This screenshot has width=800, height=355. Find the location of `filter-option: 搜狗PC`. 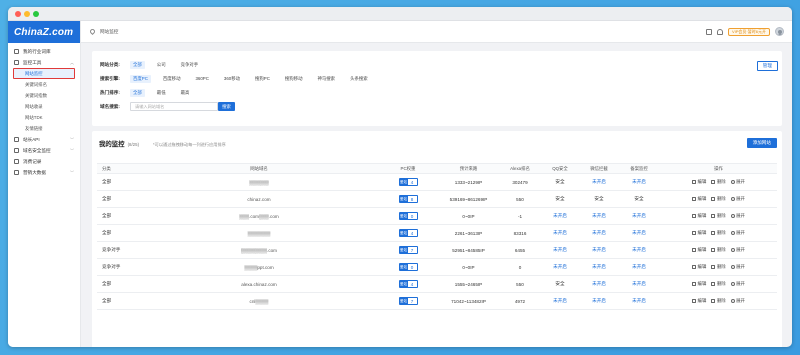

filter-option: 搜狗PC is located at coordinates (262, 79).